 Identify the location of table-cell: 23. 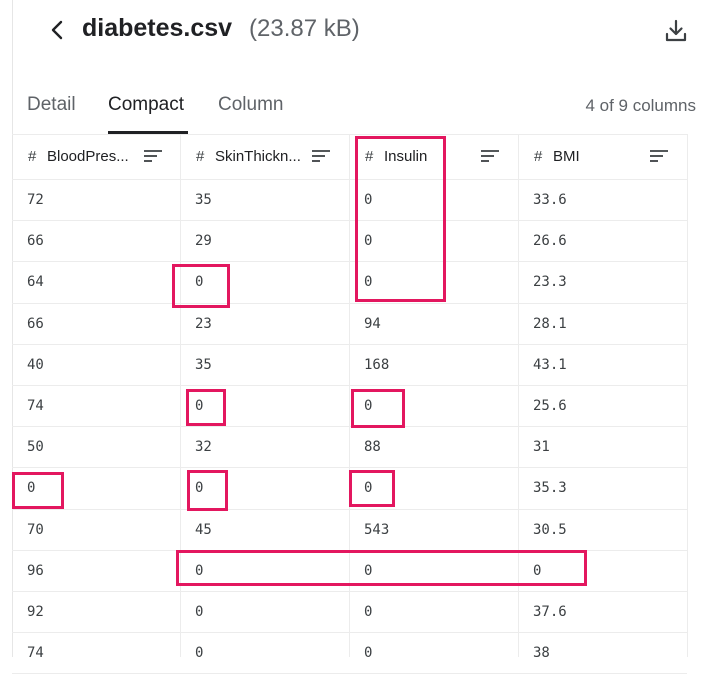
(203, 324).